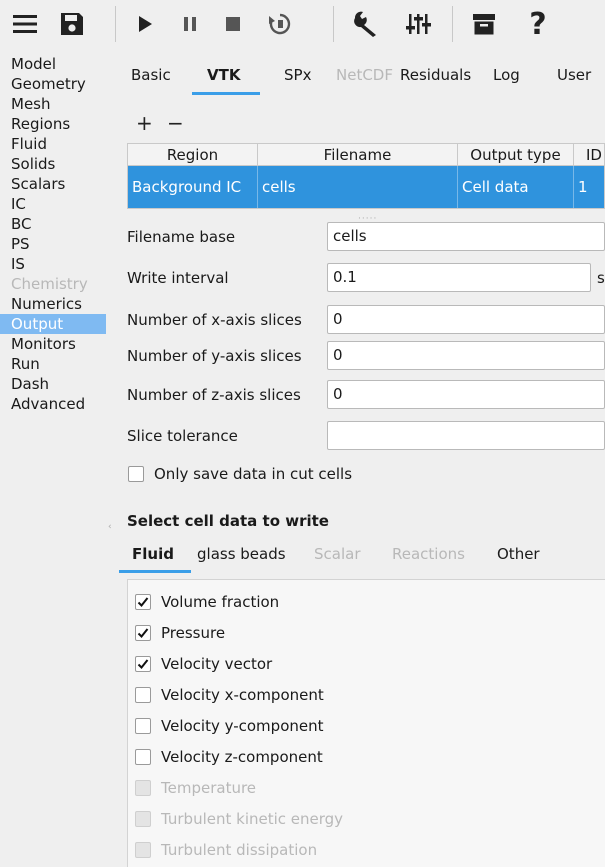  I want to click on archive-icon, so click(484, 24).